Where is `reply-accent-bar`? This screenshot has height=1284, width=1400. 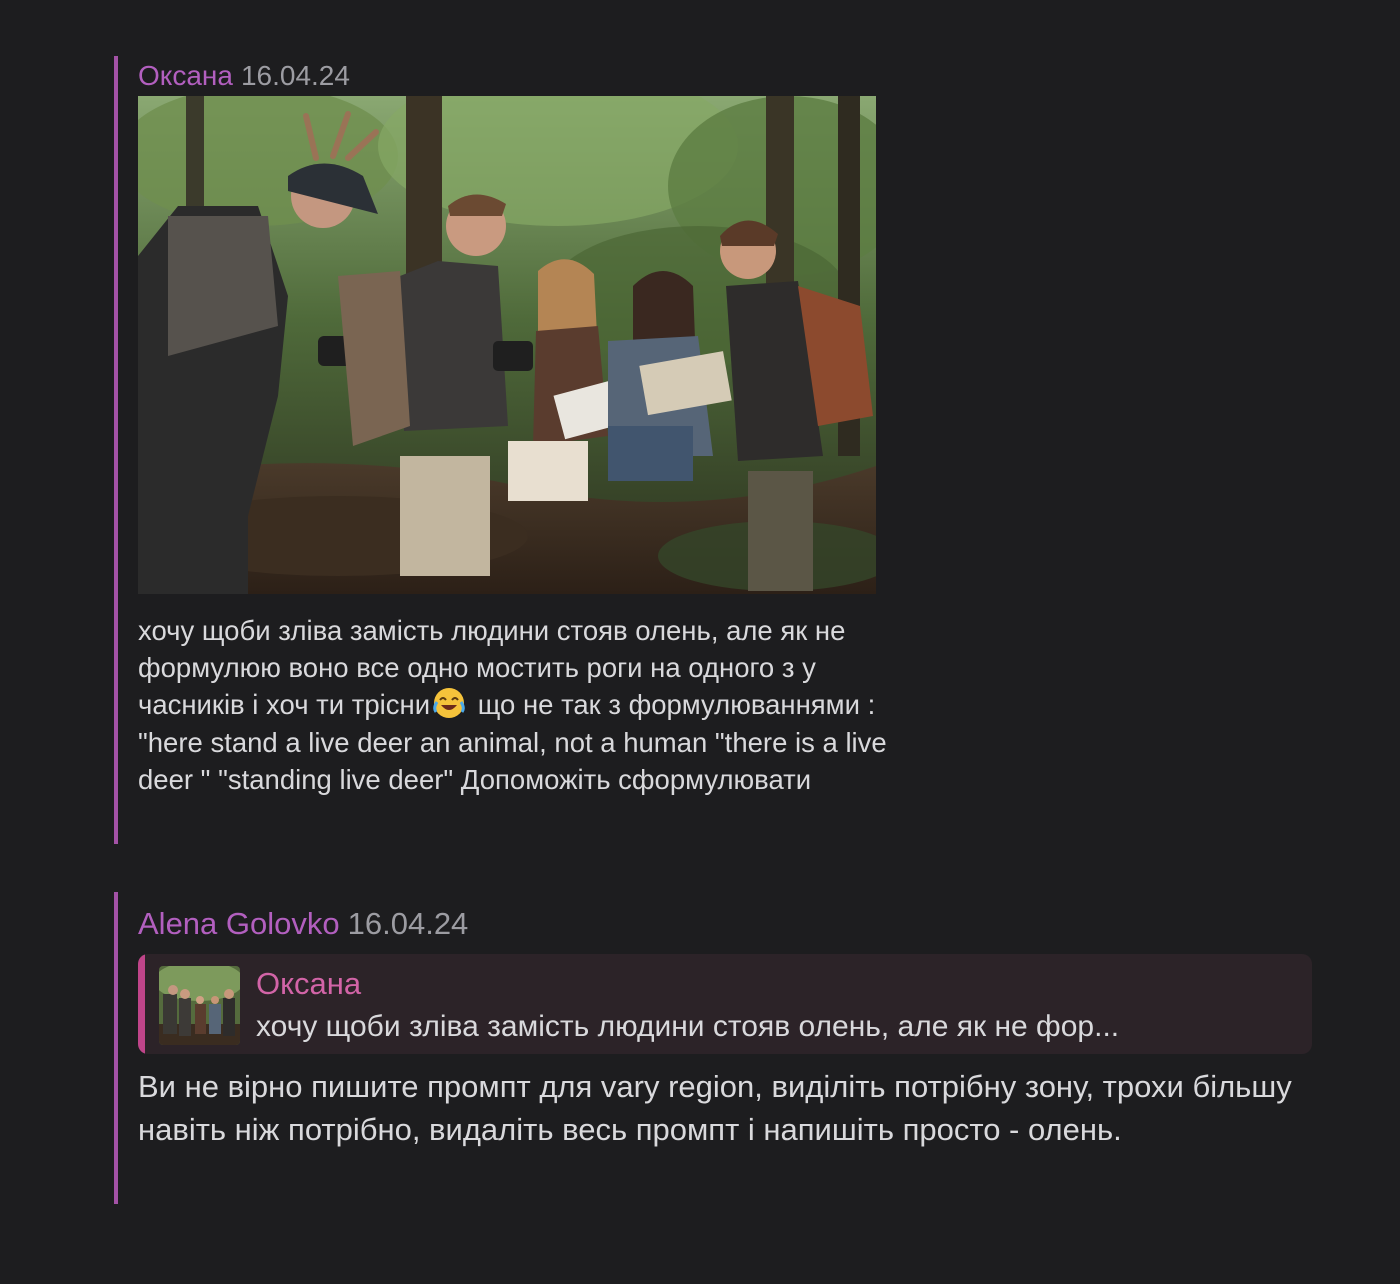 reply-accent-bar is located at coordinates (141, 1004).